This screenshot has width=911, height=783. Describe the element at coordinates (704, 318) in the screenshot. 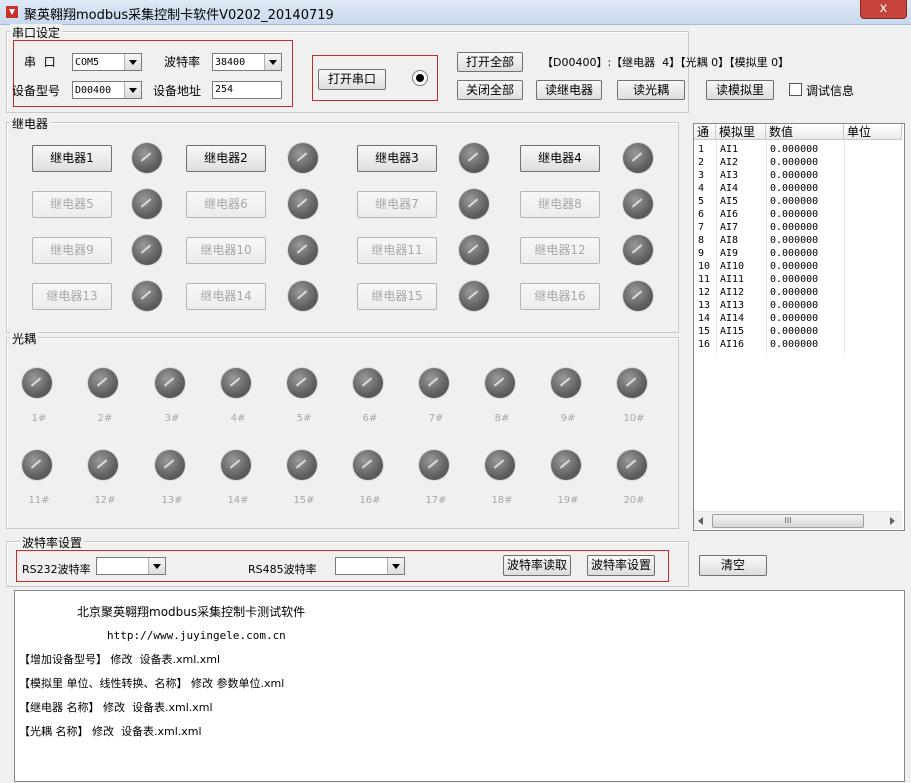

I see `table-cell: 14` at that location.